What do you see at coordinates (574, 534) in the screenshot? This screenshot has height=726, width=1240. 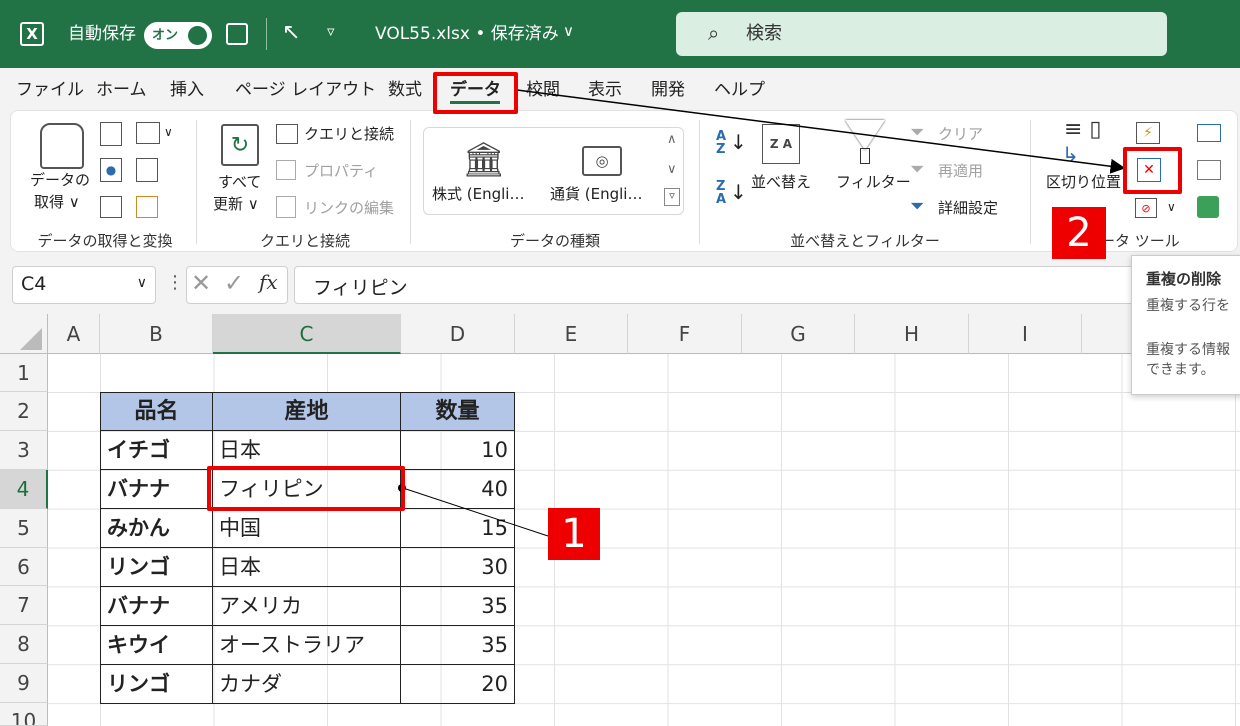 I see `callout-step-1: 1` at bounding box center [574, 534].